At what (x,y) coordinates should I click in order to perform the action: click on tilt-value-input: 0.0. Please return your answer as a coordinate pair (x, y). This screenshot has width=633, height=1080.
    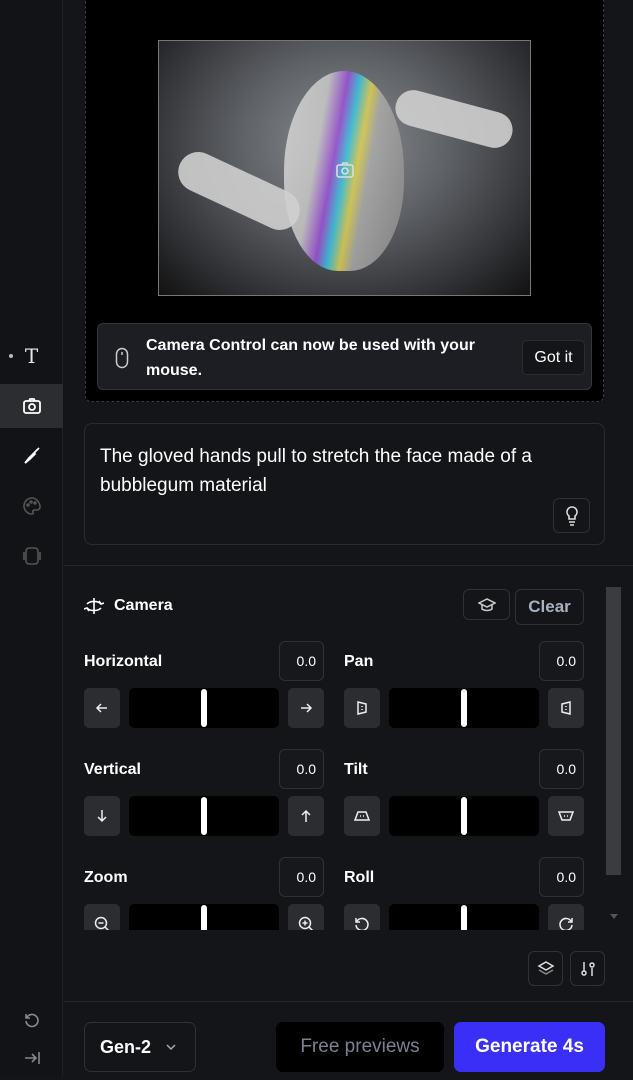
    Looking at the image, I should click on (561, 769).